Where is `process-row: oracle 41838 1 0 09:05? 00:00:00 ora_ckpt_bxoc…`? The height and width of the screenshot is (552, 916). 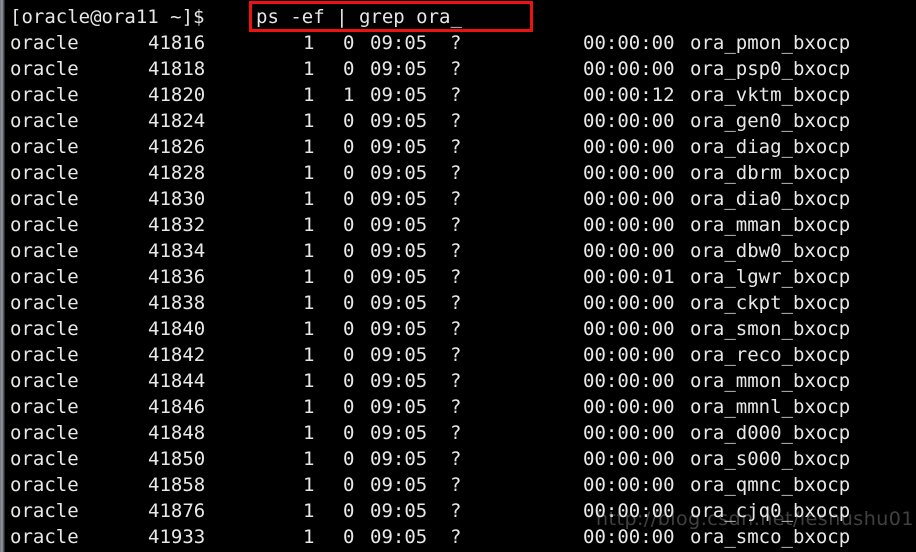
process-row: oracle 41838 1 0 09:05? 00:00:00 ora_ckpt_bxoc… is located at coordinates (458, 303).